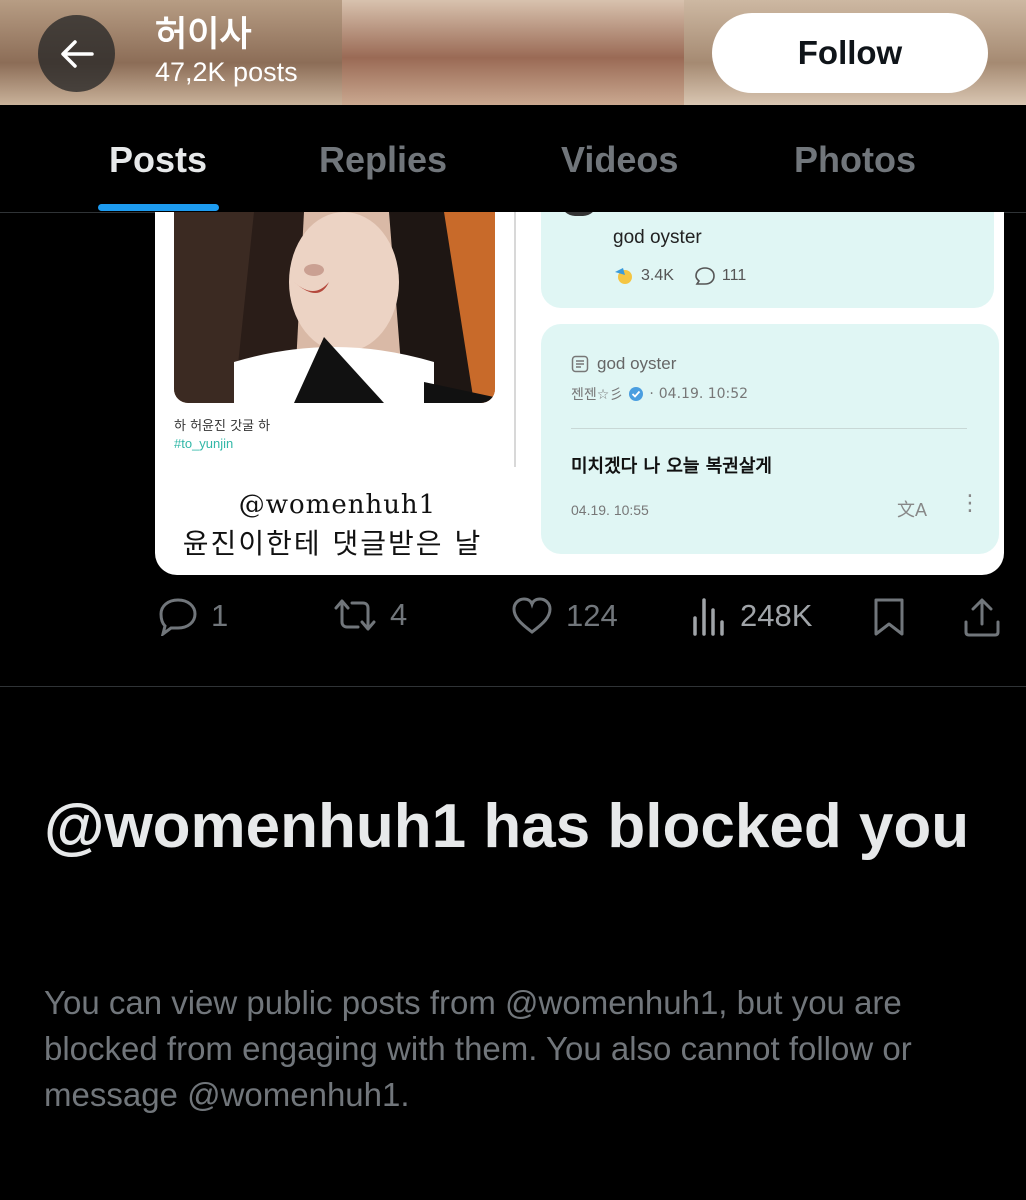 The height and width of the screenshot is (1200, 1026). I want to click on source-post: god oyster, so click(623, 364).